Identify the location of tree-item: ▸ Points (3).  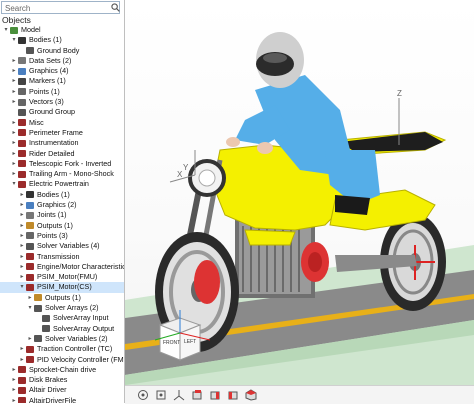
(62, 236).